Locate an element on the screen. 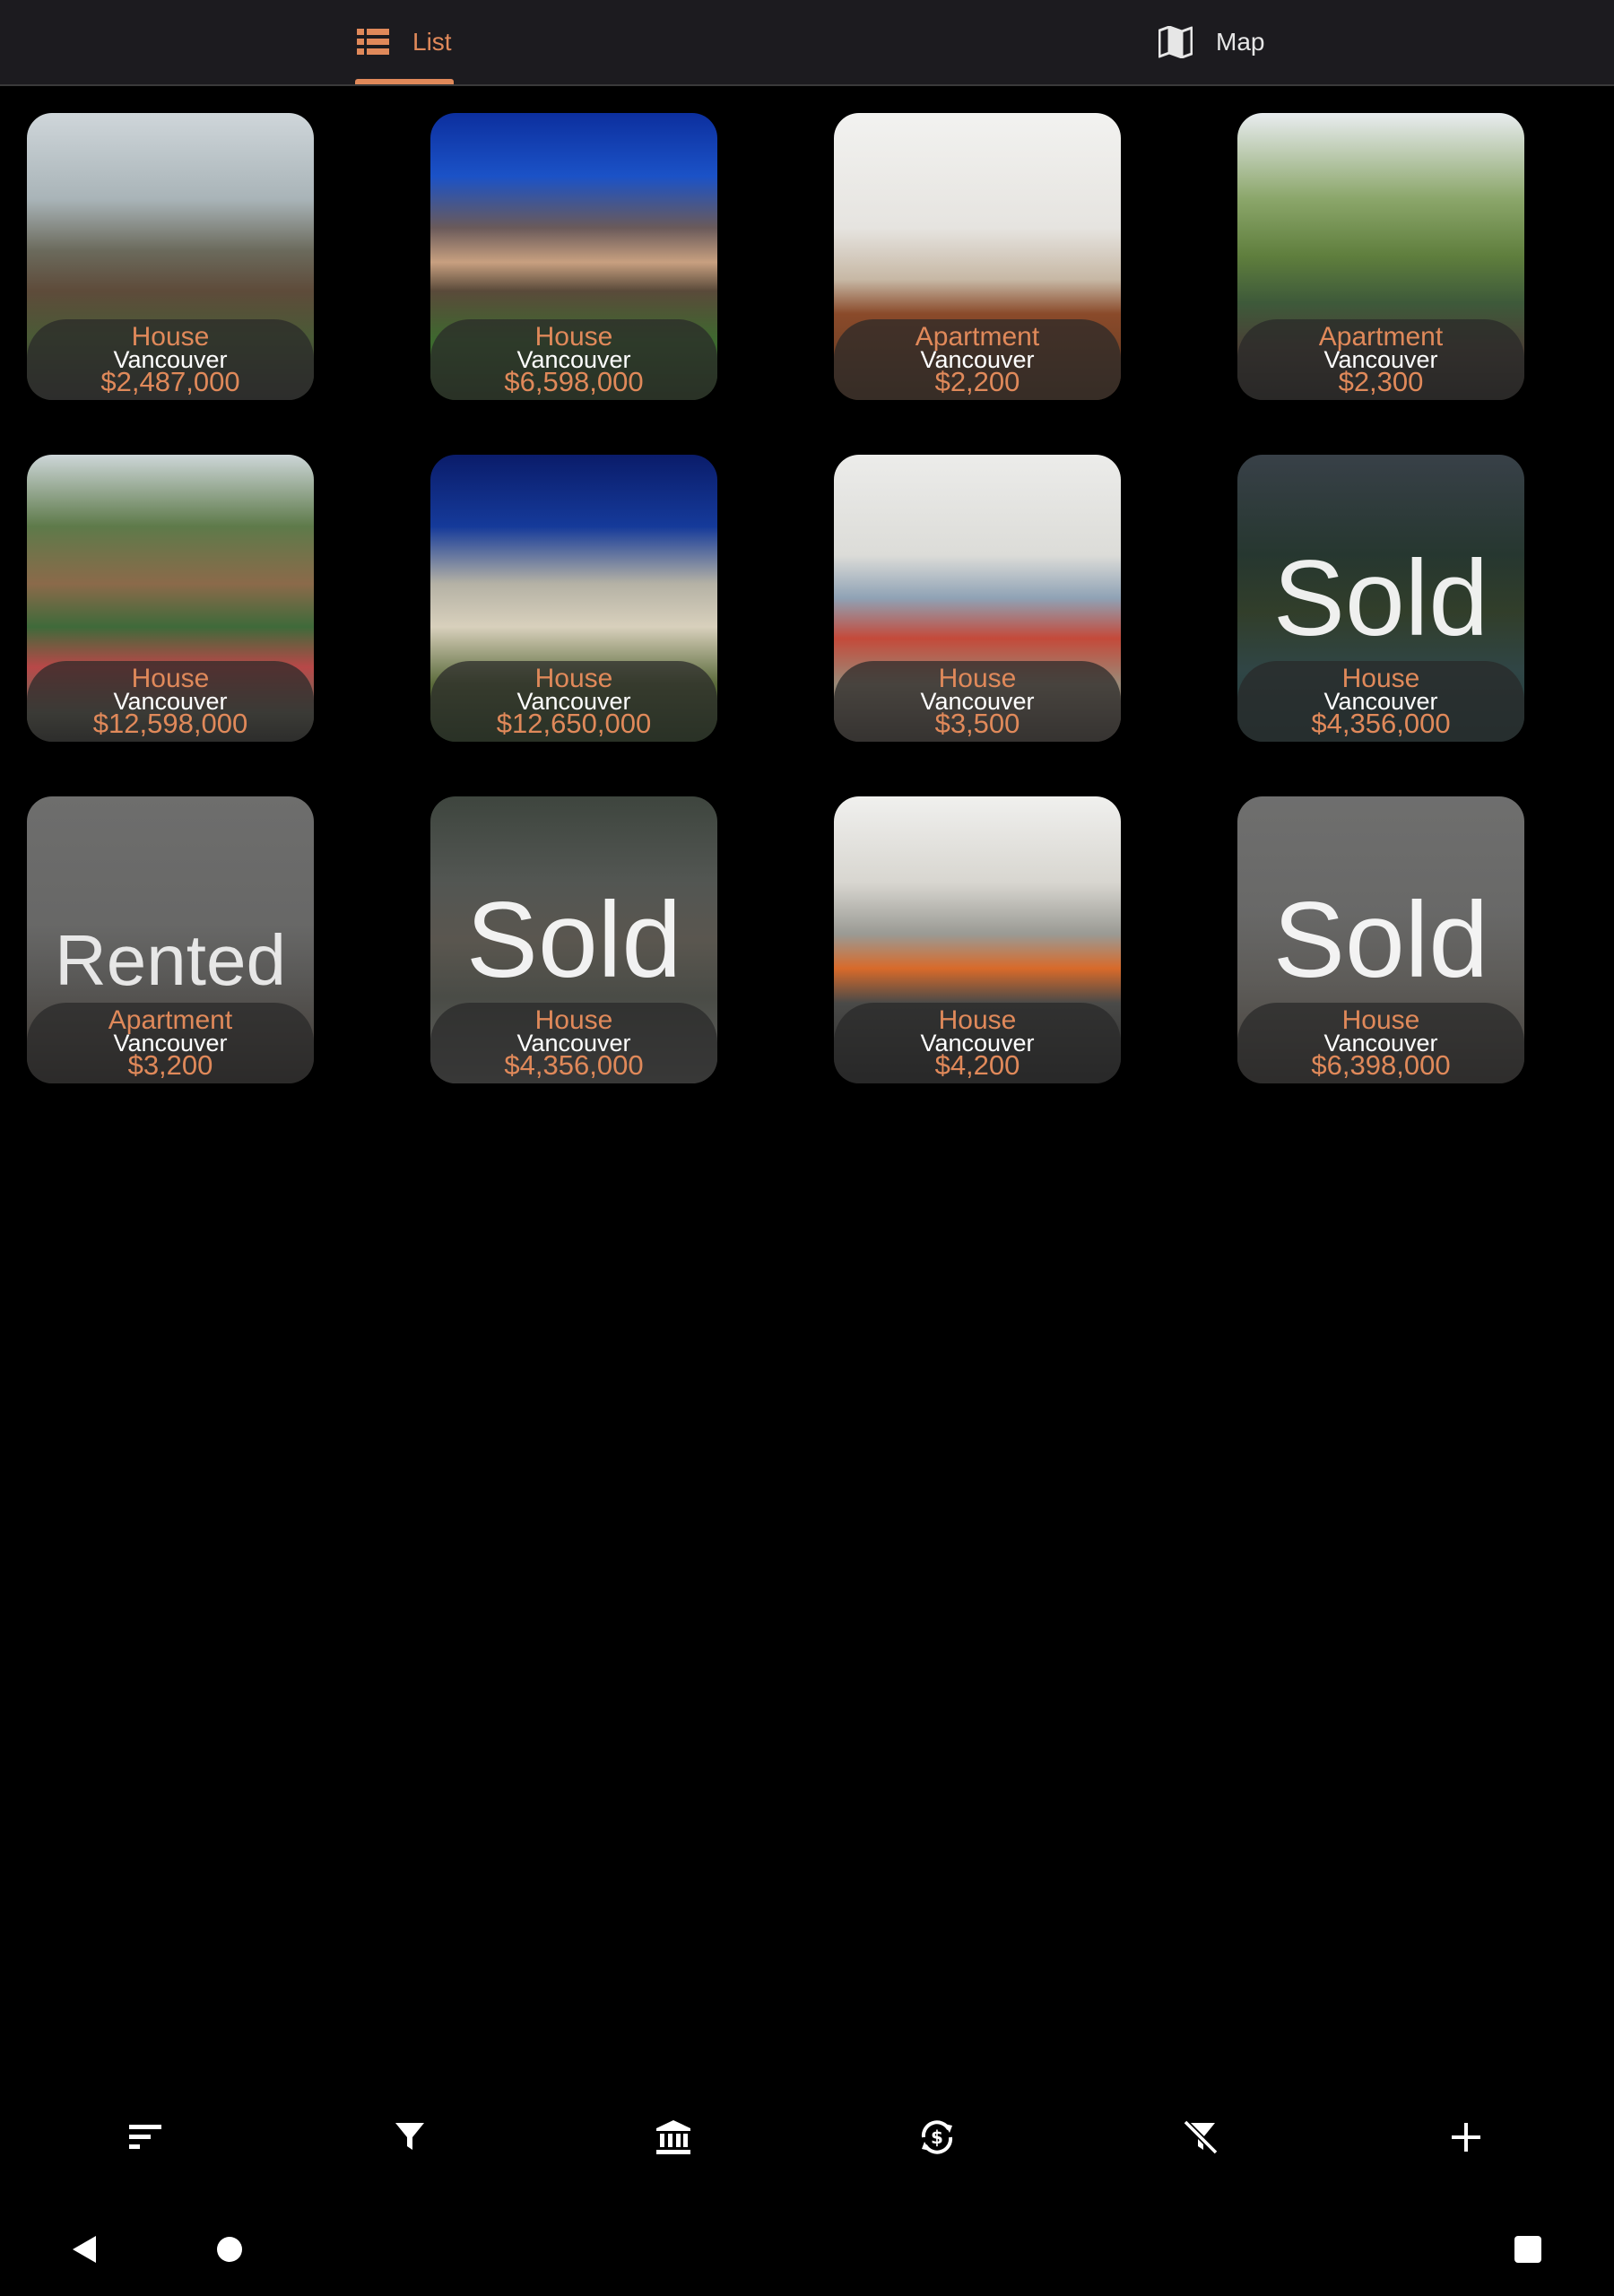 The height and width of the screenshot is (2296, 1614). listing-price: $3,500 is located at coordinates (977, 723).